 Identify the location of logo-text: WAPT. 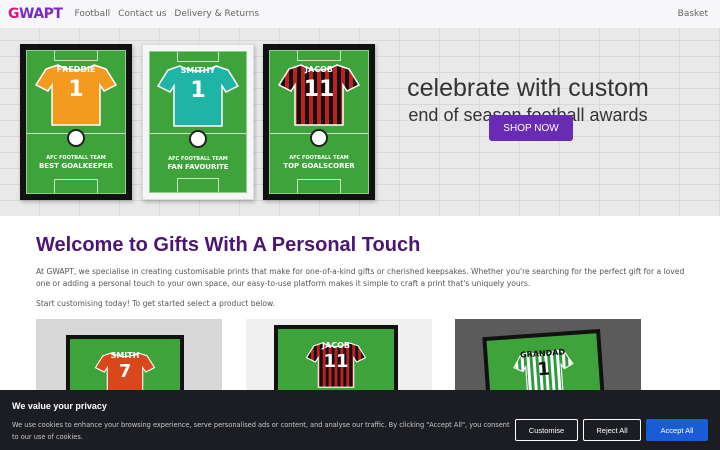
(41, 14).